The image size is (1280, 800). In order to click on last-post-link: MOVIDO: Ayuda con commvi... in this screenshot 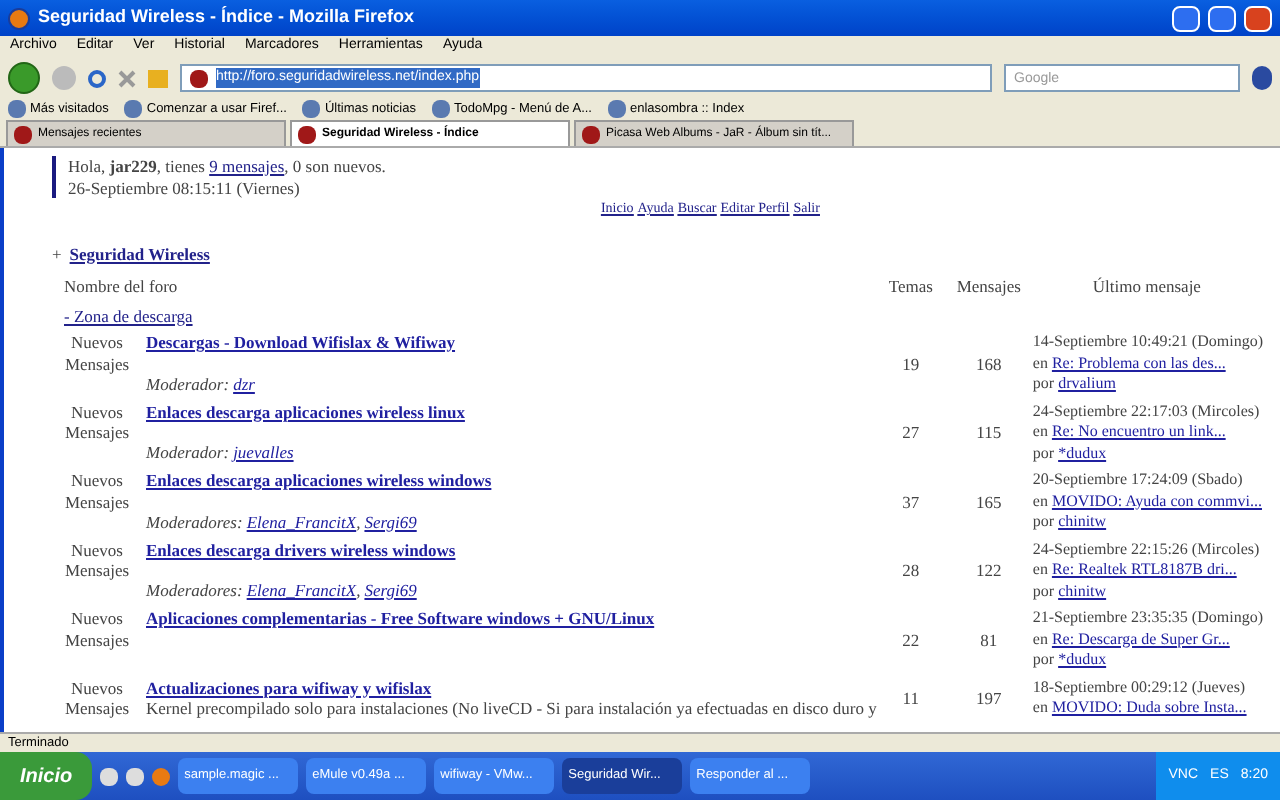, I will do `click(1156, 501)`.